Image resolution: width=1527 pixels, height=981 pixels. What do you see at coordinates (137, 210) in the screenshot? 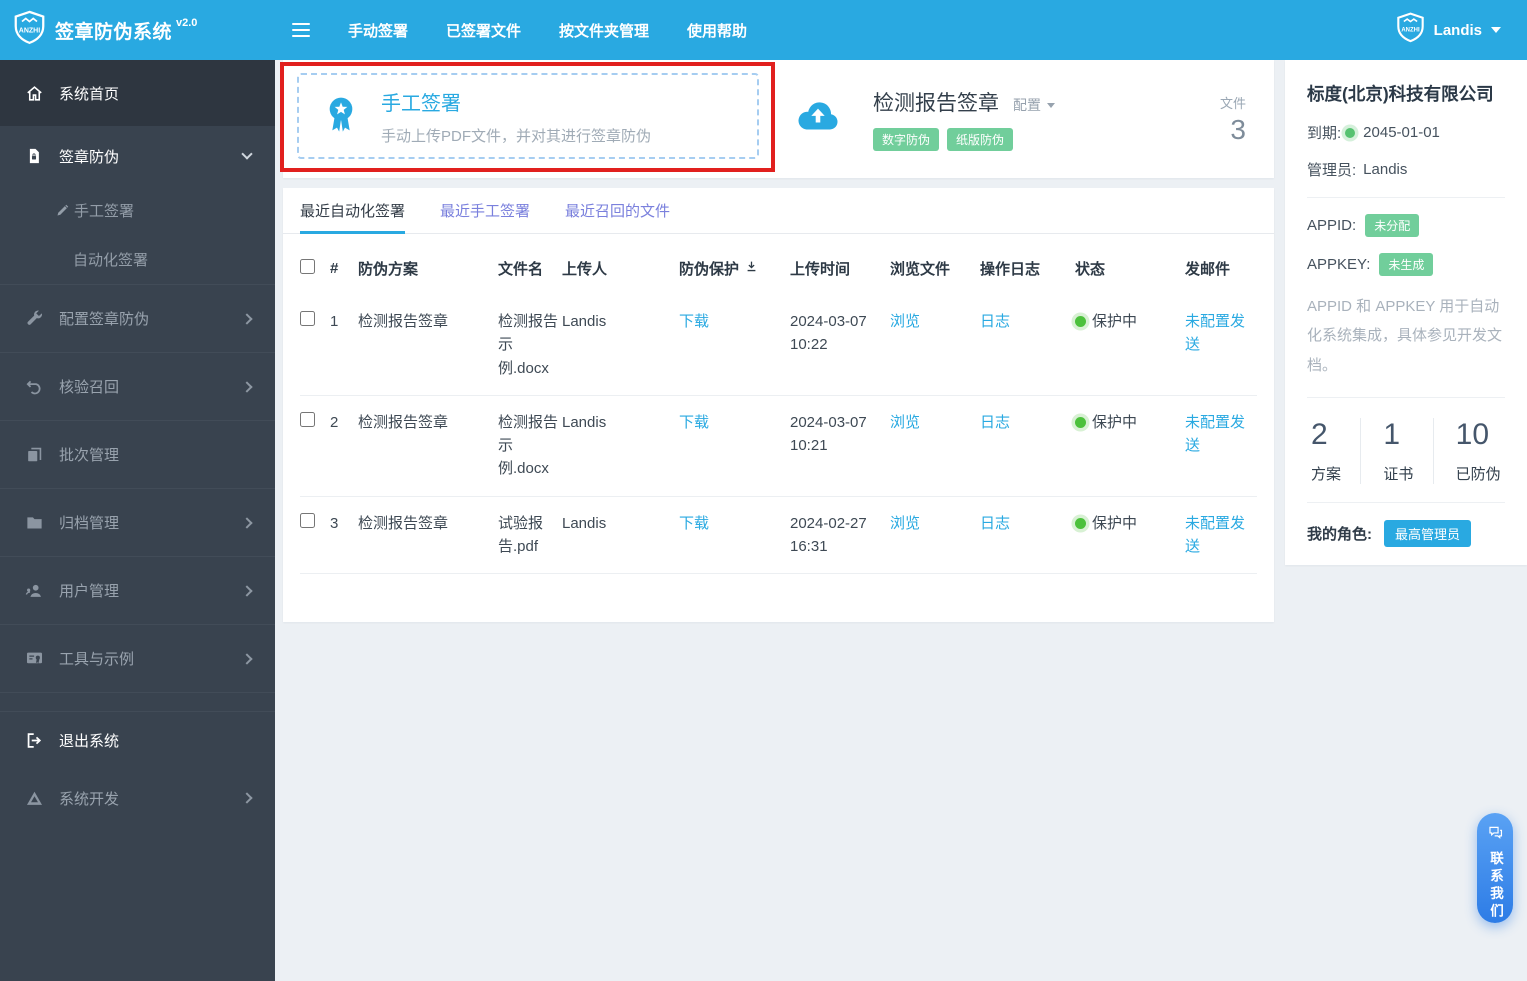
I see `sidebar-subitem-manual-sign: 手工签署` at bounding box center [137, 210].